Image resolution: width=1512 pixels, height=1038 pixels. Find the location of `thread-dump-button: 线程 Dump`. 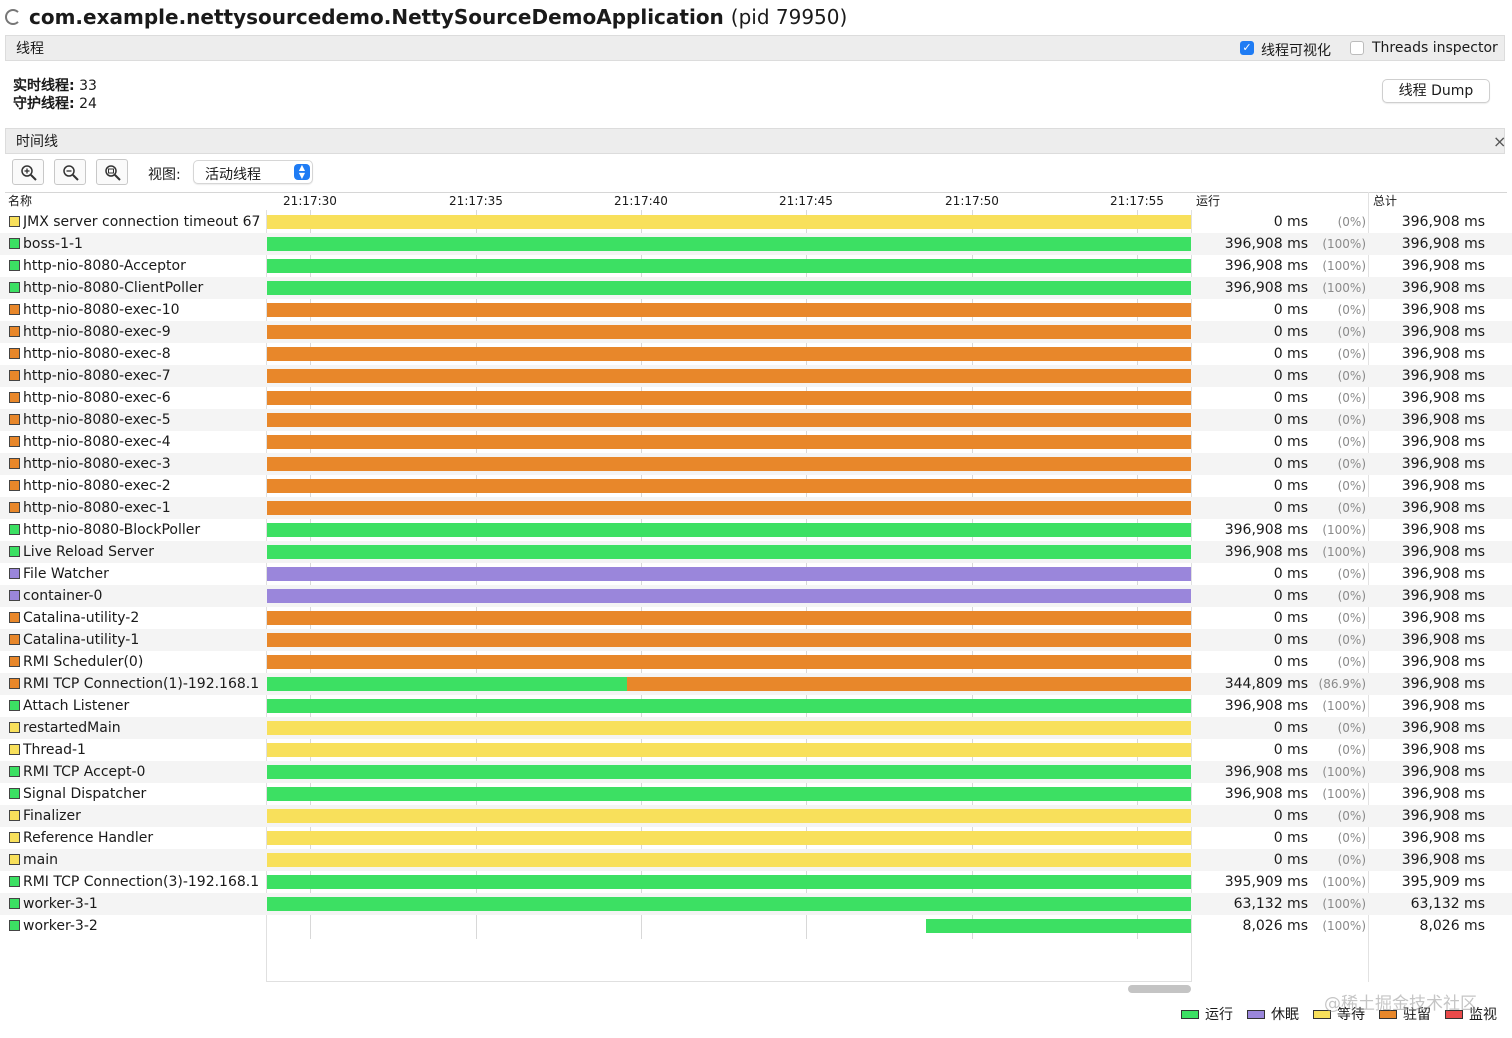

thread-dump-button: 线程 Dump is located at coordinates (1436, 91).